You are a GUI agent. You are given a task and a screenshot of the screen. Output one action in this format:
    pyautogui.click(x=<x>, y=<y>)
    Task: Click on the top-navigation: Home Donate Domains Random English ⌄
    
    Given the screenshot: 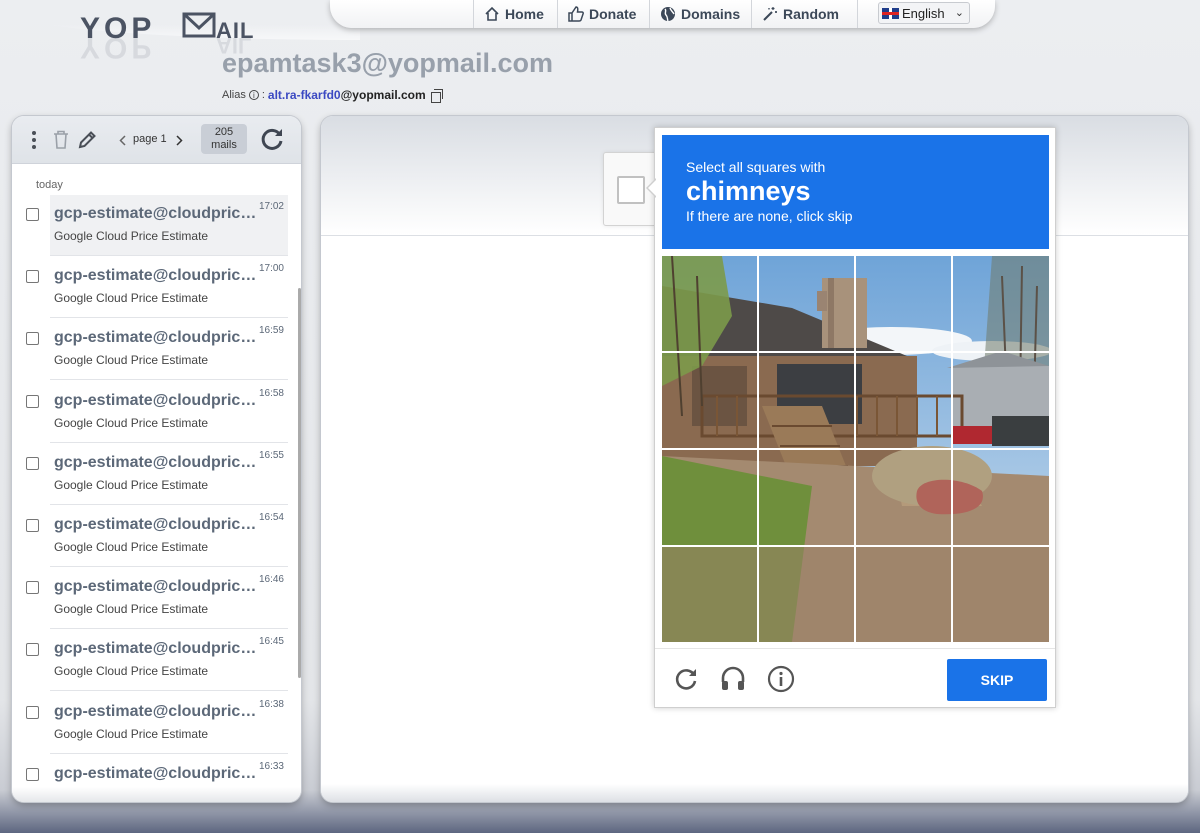 What is the action you would take?
    pyautogui.click(x=662, y=14)
    